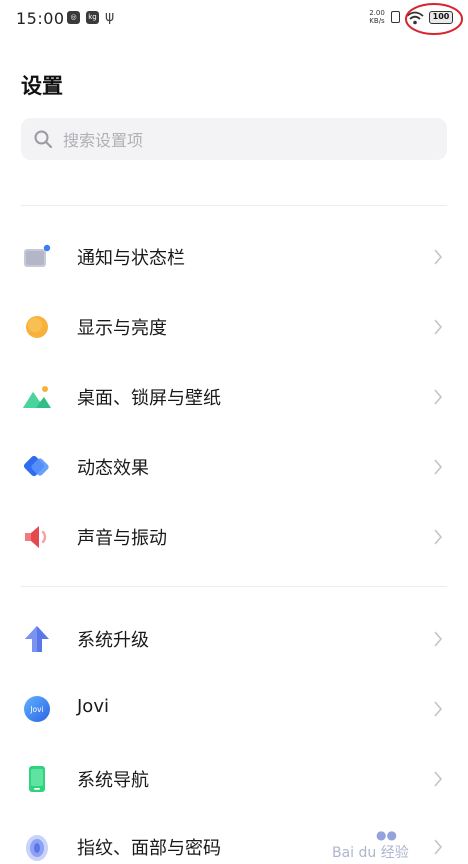 This screenshot has height=864, width=468. Describe the element at coordinates (37, 327) in the screenshot. I see `display-brightness-icon` at that location.